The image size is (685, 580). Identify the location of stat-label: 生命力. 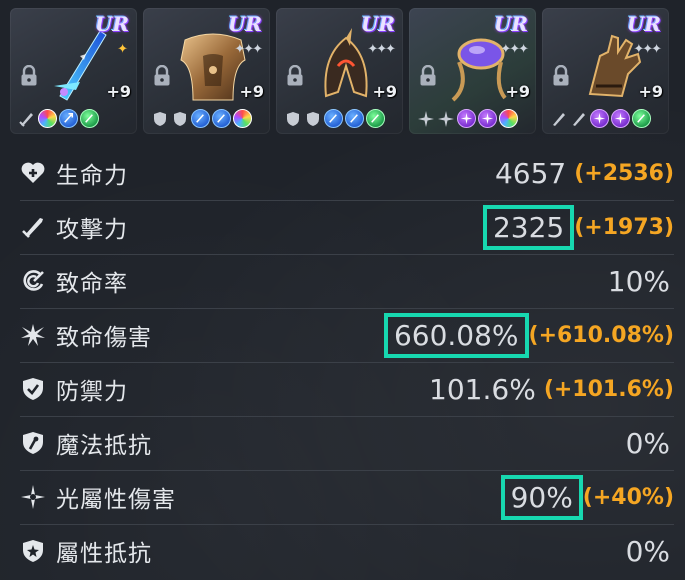
(92, 176).